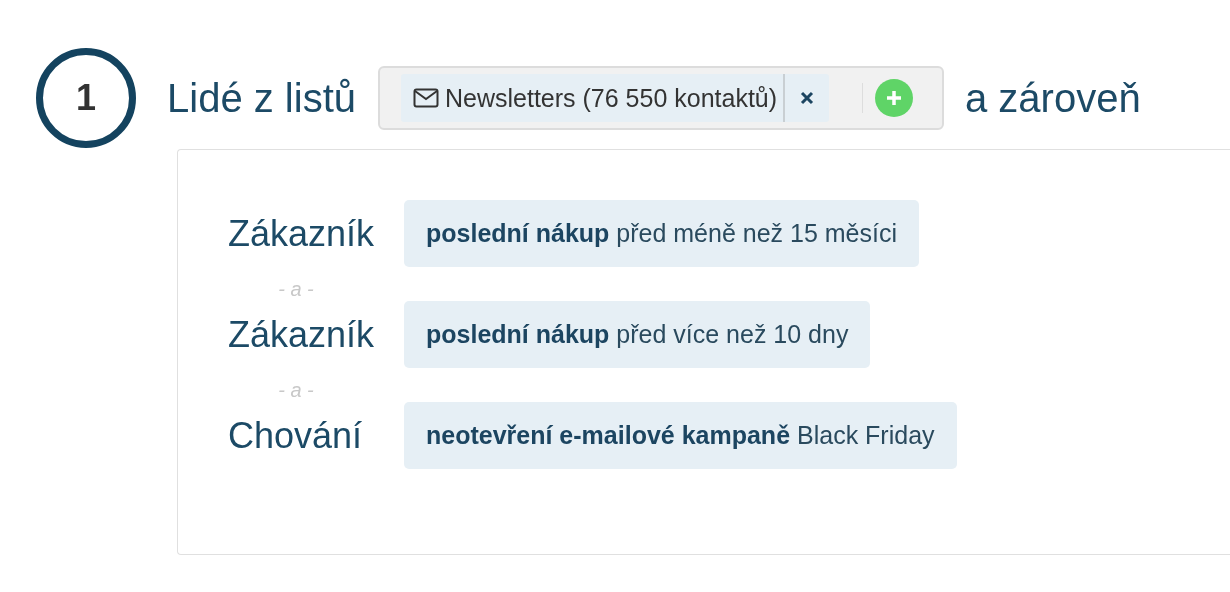 The width and height of the screenshot is (1230, 592). Describe the element at coordinates (807, 98) in the screenshot. I see `close-icon` at that location.